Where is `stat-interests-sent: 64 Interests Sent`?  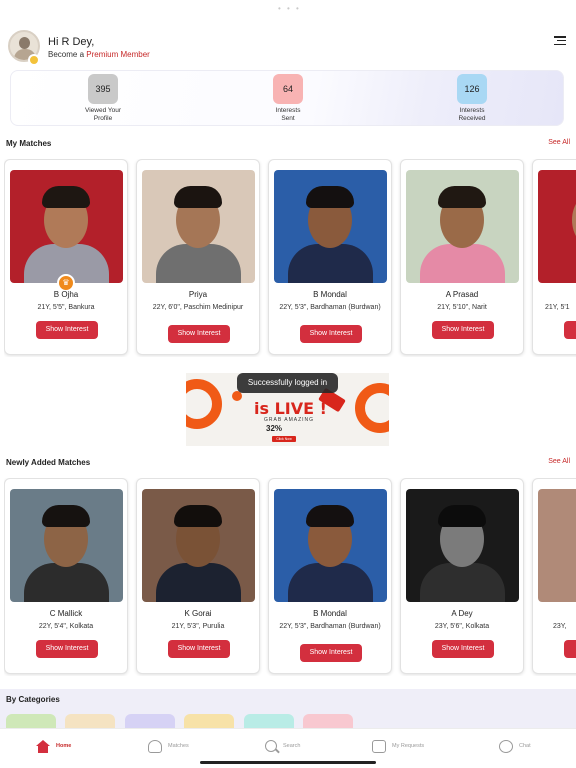 stat-interests-sent: 64 Interests Sent is located at coordinates (288, 98).